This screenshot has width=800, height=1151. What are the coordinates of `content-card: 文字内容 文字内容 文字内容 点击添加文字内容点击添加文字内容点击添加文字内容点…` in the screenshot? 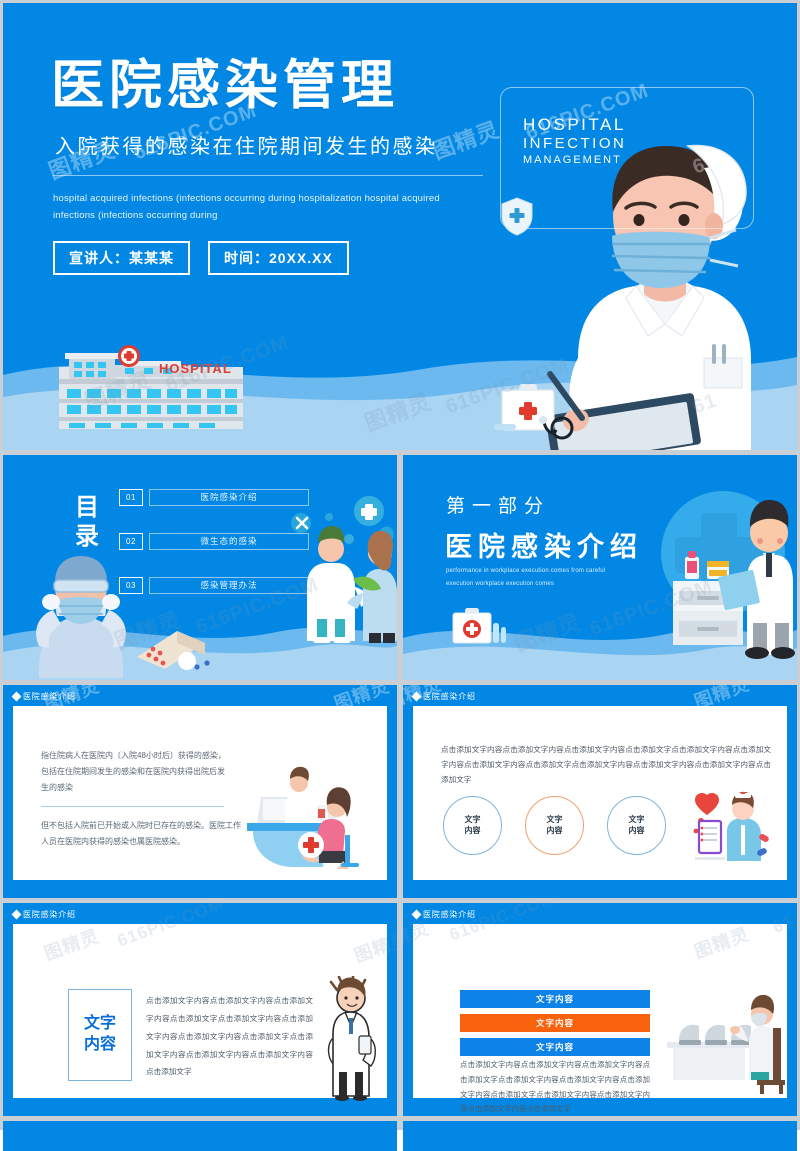 It's located at (600, 1018).